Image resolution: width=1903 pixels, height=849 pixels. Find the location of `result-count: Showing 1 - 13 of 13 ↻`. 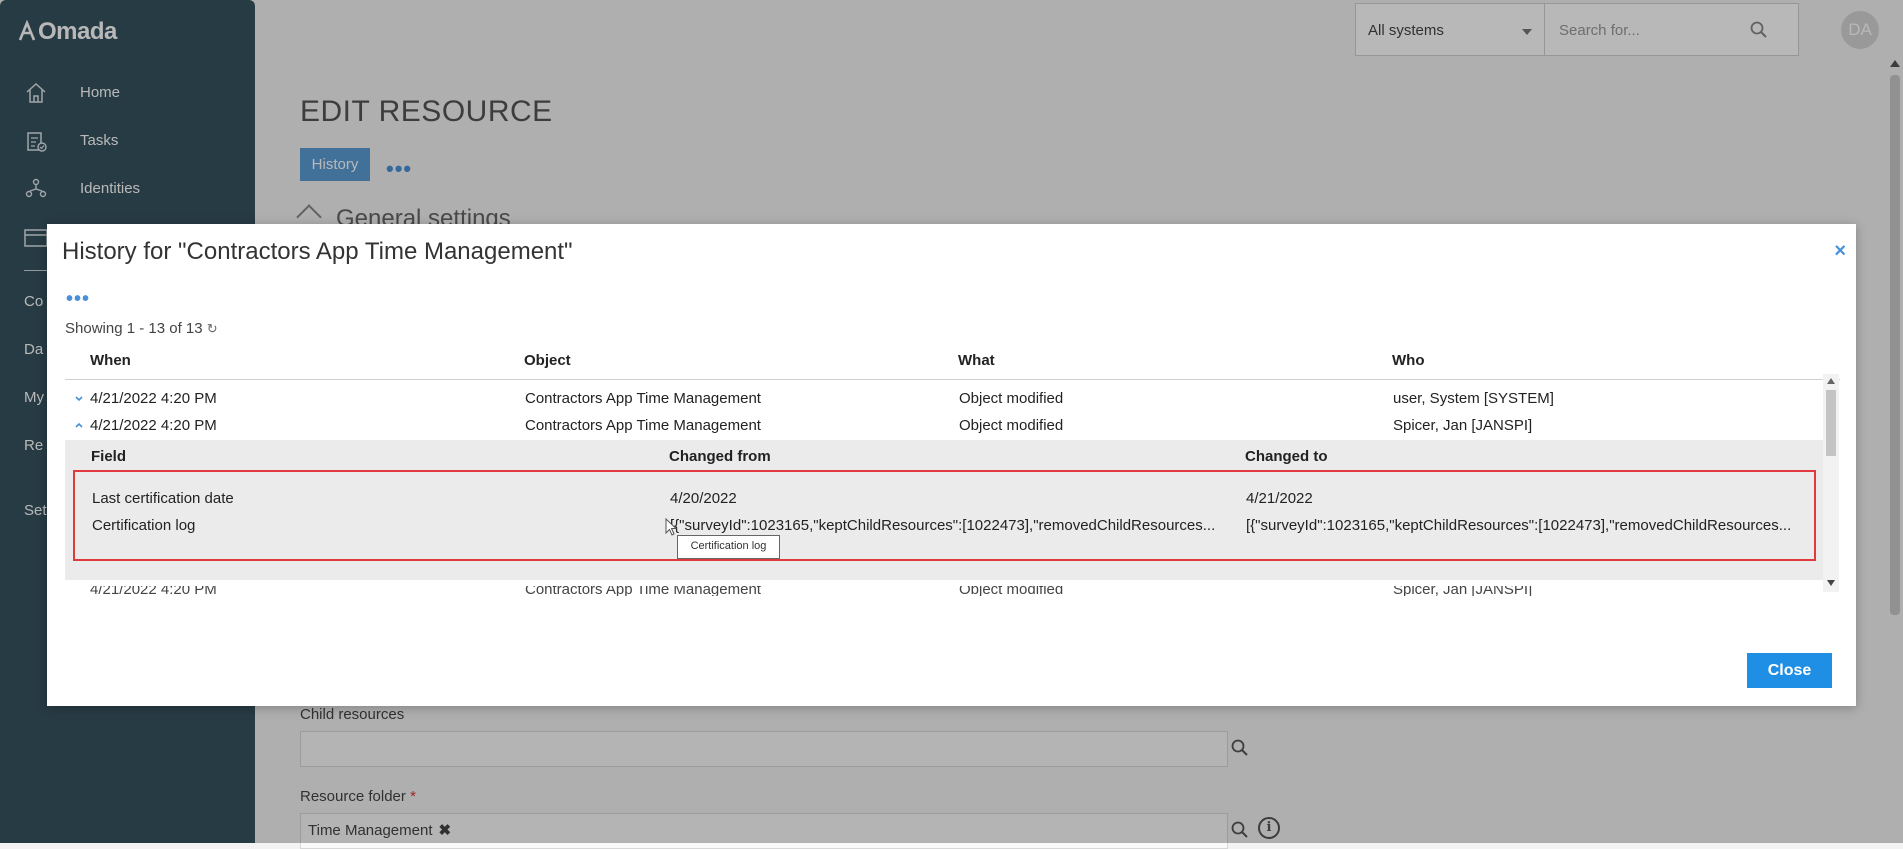

result-count: Showing 1 - 13 of 13 ↻ is located at coordinates (141, 328).